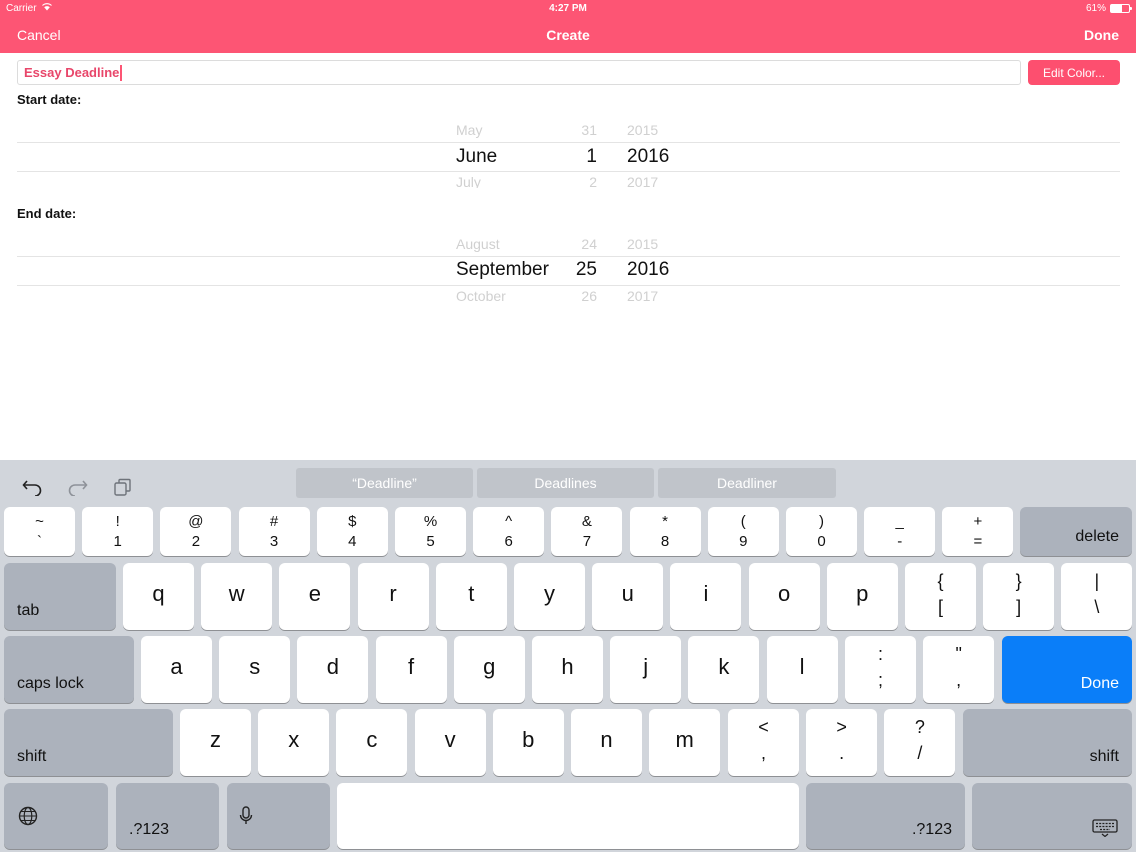 The image size is (1136, 852). I want to click on globe-icon, so click(56, 816).